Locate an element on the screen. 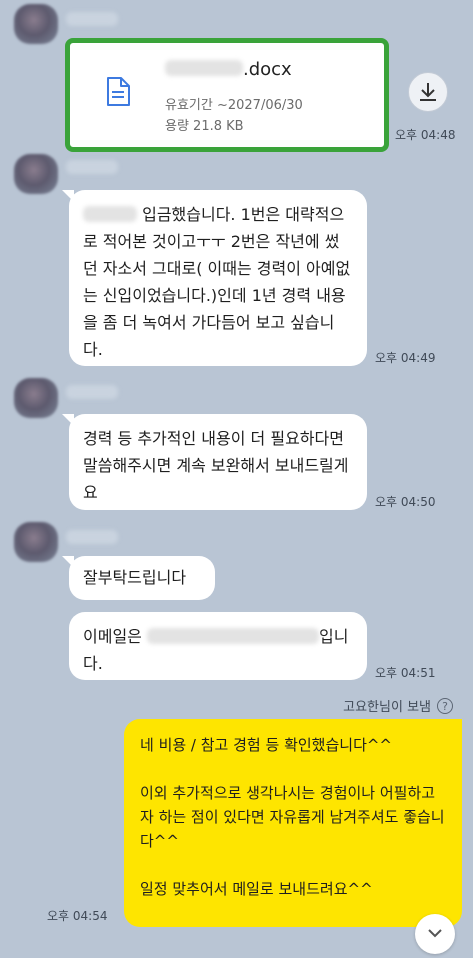 The width and height of the screenshot is (473, 958). file-name: .docx is located at coordinates (228, 69).